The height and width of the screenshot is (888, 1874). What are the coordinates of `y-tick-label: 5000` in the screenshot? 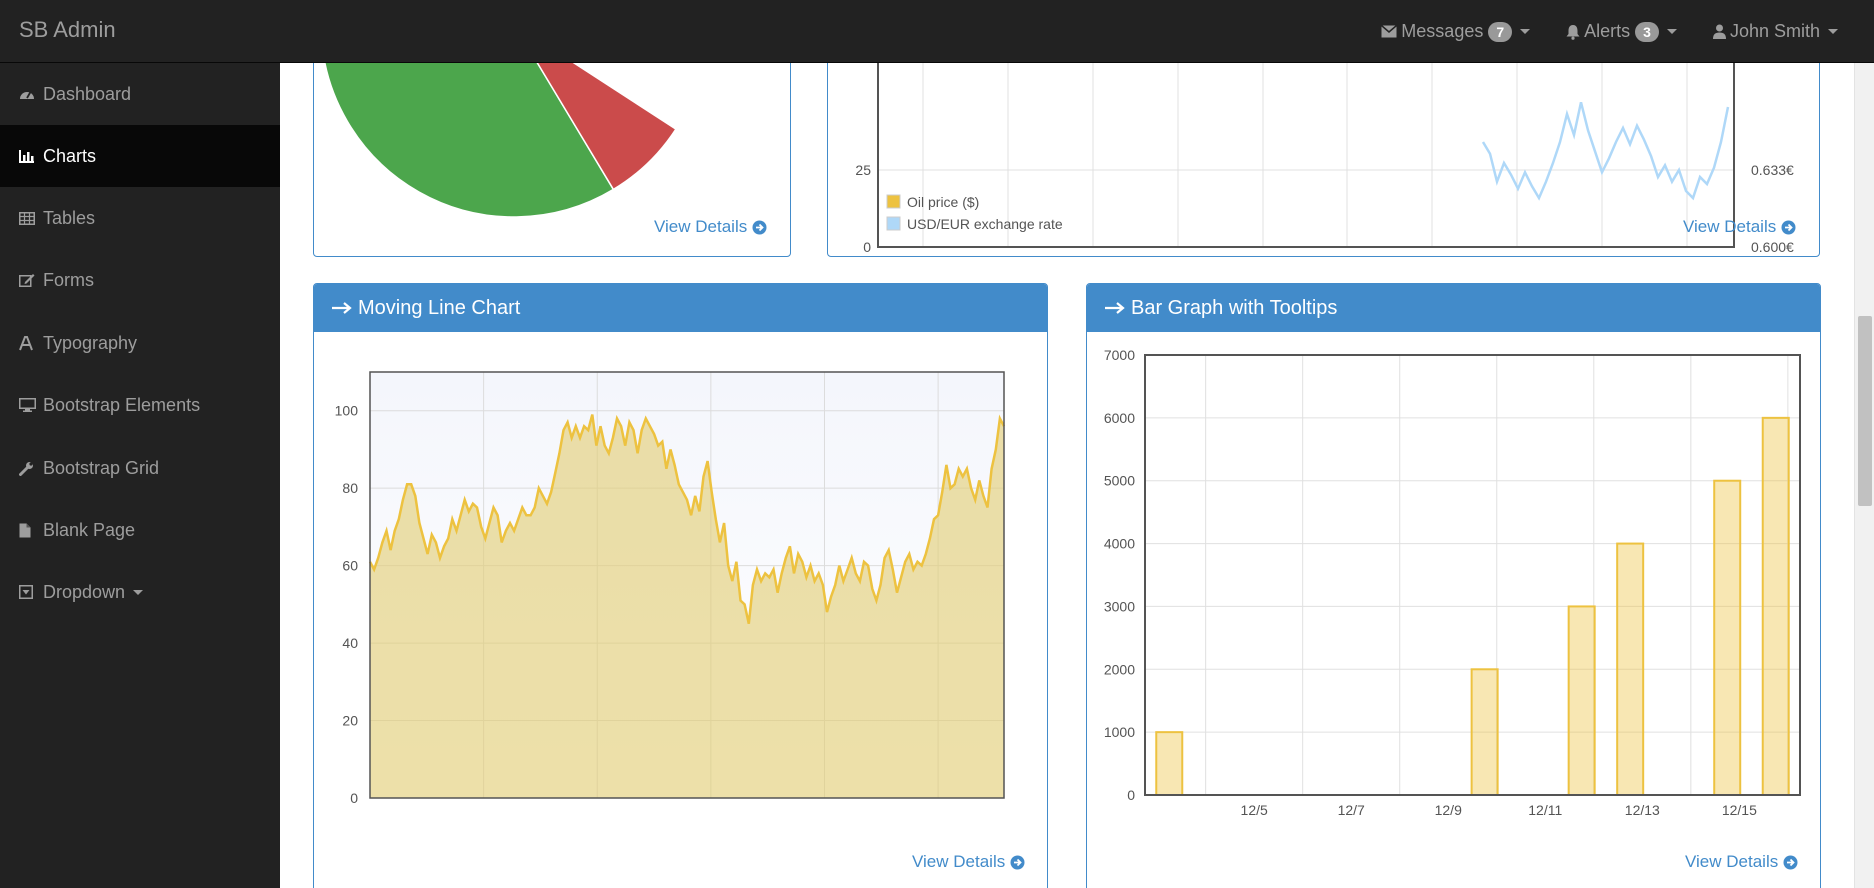 It's located at (1119, 481).